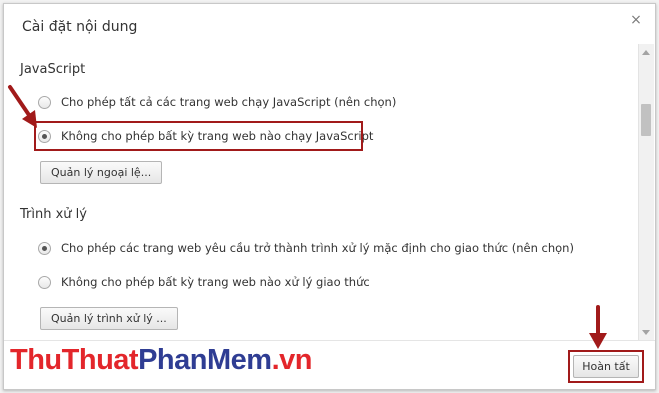 The image size is (659, 393). I want to click on scroll-up-arrow-icon, so click(646, 52).